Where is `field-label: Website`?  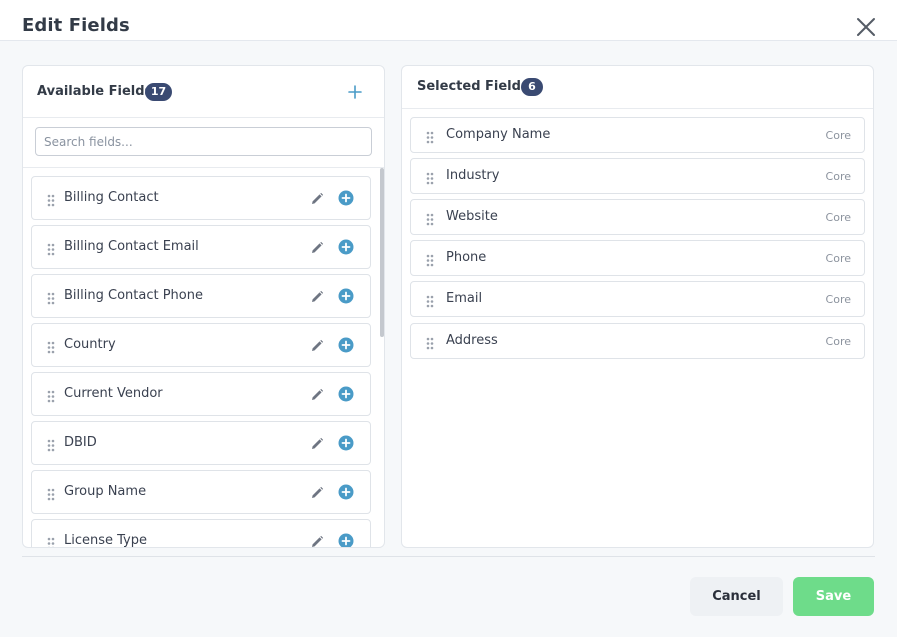 field-label: Website is located at coordinates (472, 216).